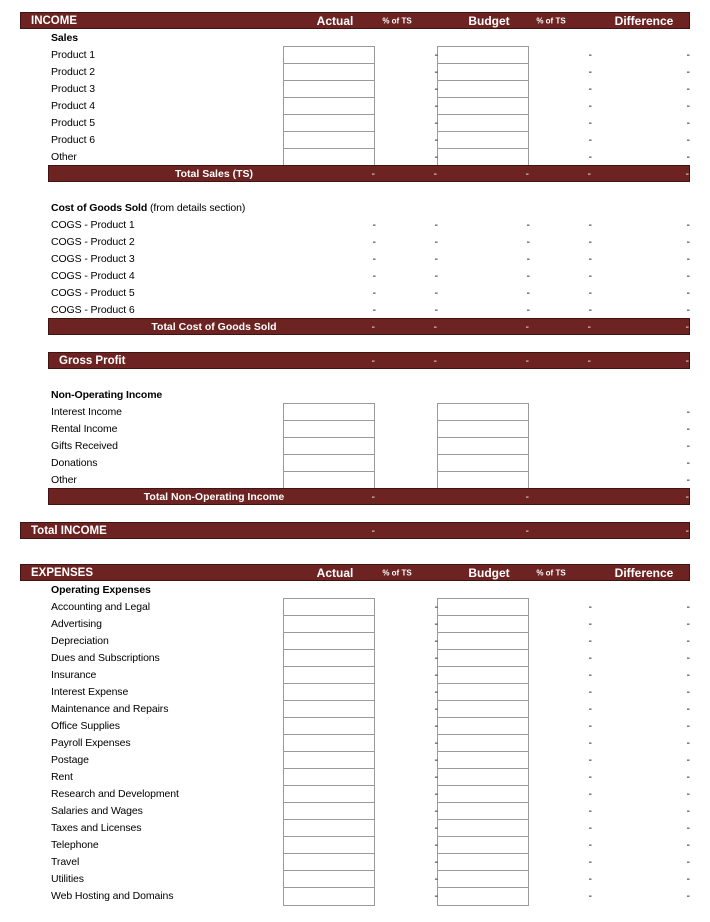 This screenshot has height=922, width=710. Describe the element at coordinates (355, 445) in the screenshot. I see `table-row: Gifts Received -` at that location.